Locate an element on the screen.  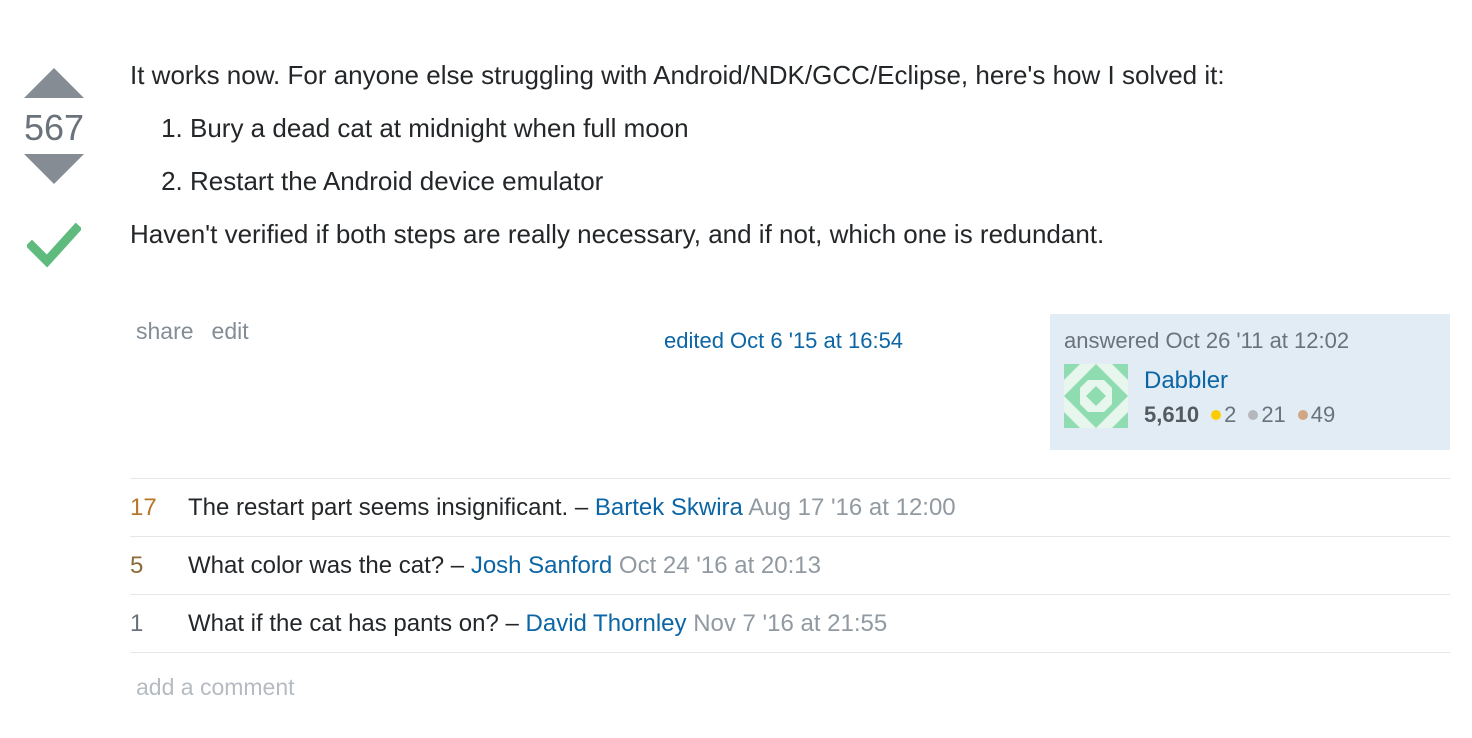
gold-badges: 2 is located at coordinates (1223, 415).